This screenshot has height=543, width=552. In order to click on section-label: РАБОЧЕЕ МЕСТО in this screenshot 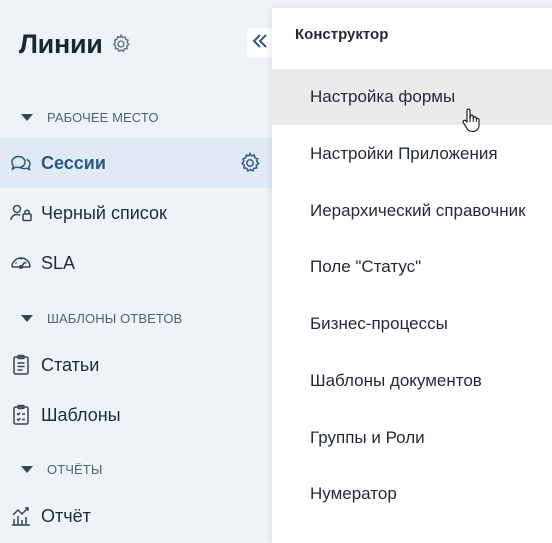, I will do `click(103, 117)`.